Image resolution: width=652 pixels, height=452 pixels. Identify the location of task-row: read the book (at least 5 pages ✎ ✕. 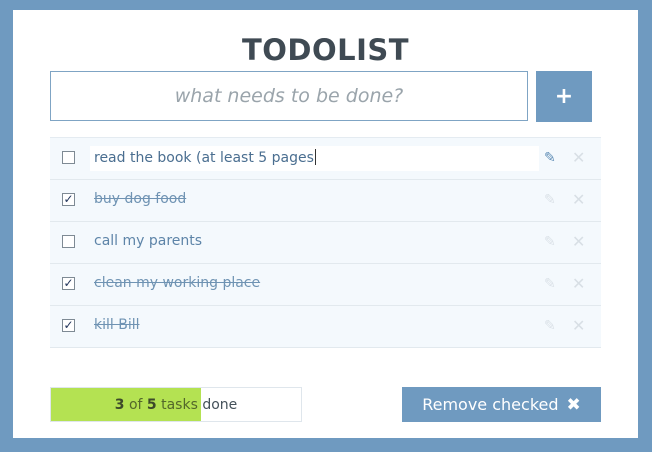
(325, 159).